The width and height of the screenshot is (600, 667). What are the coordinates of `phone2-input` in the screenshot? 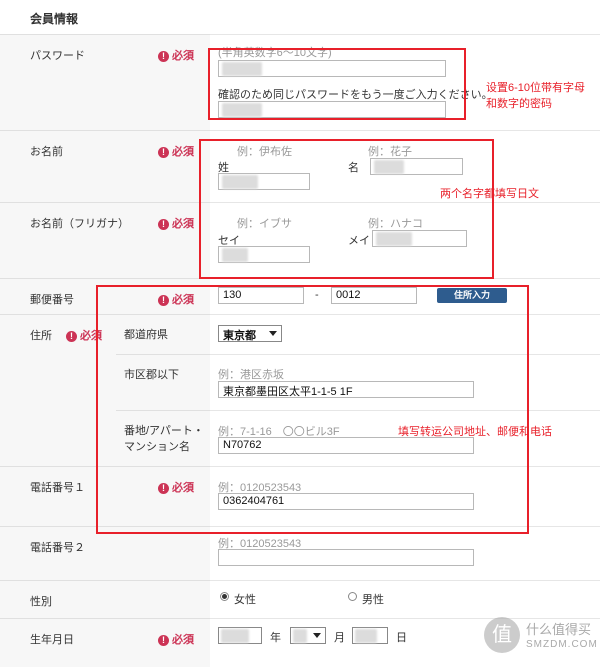 It's located at (346, 557).